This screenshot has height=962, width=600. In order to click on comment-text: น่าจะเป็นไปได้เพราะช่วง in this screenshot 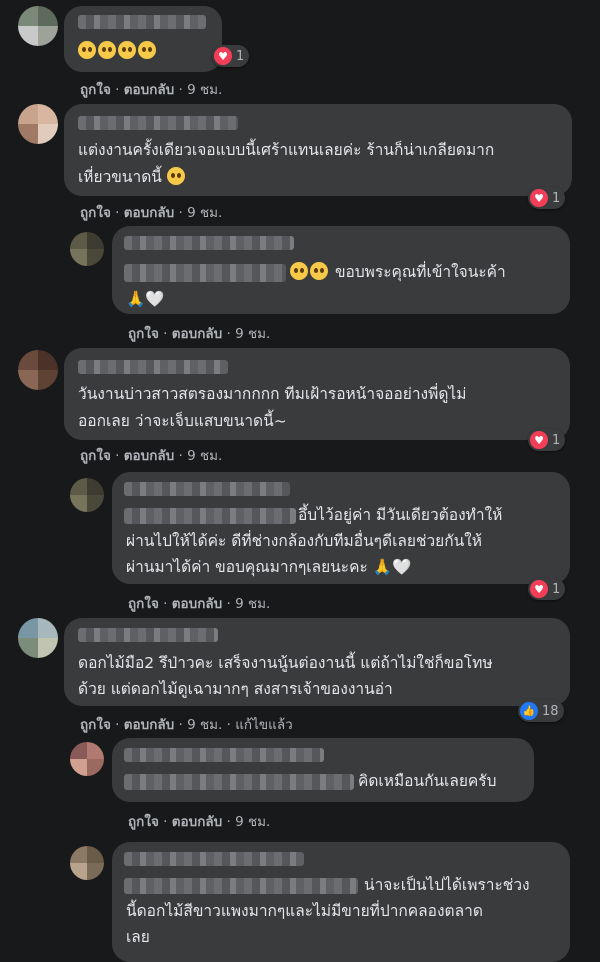, I will do `click(447, 885)`.